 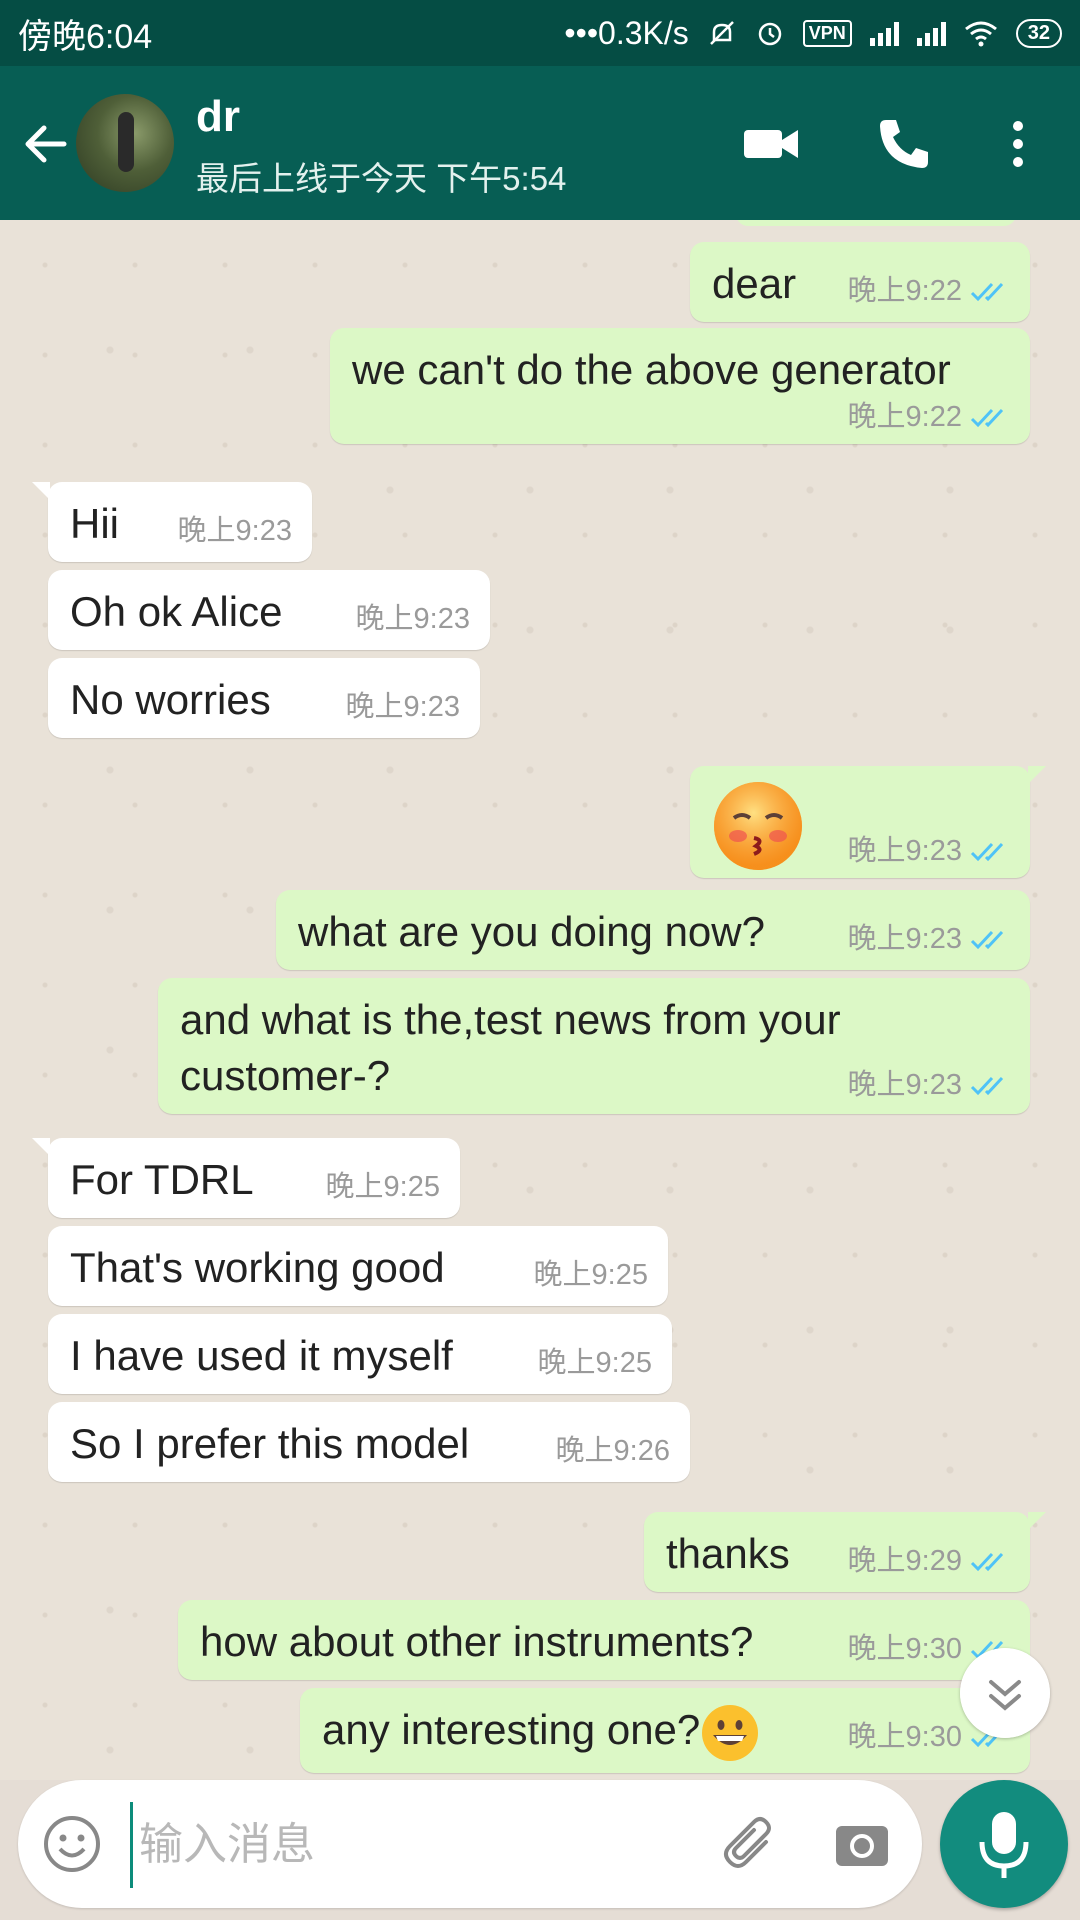 What do you see at coordinates (1038, 33) in the screenshot?
I see `battery-indicator: 32` at bounding box center [1038, 33].